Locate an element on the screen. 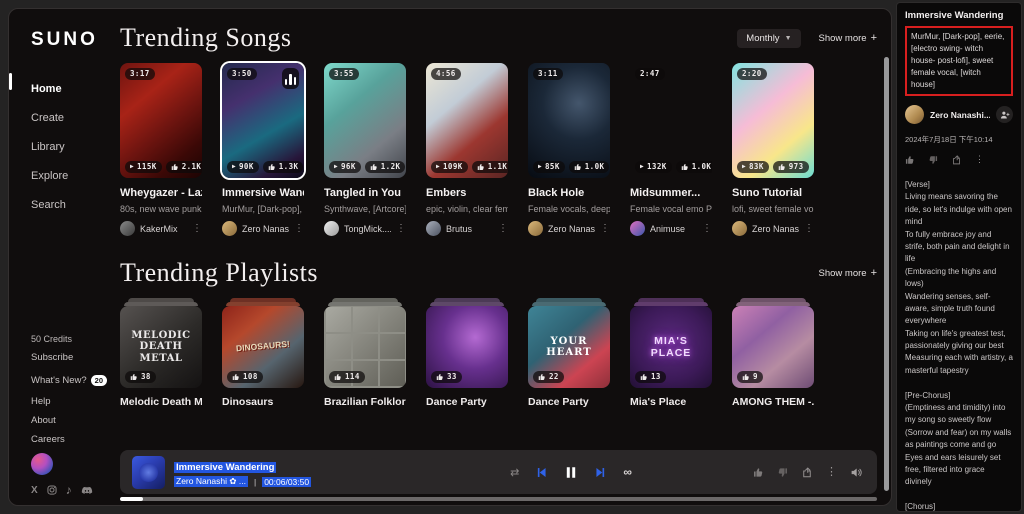 The image size is (1024, 514). playlist-card: MIA'S PLACE 13 Mia's Place is located at coordinates (671, 353).